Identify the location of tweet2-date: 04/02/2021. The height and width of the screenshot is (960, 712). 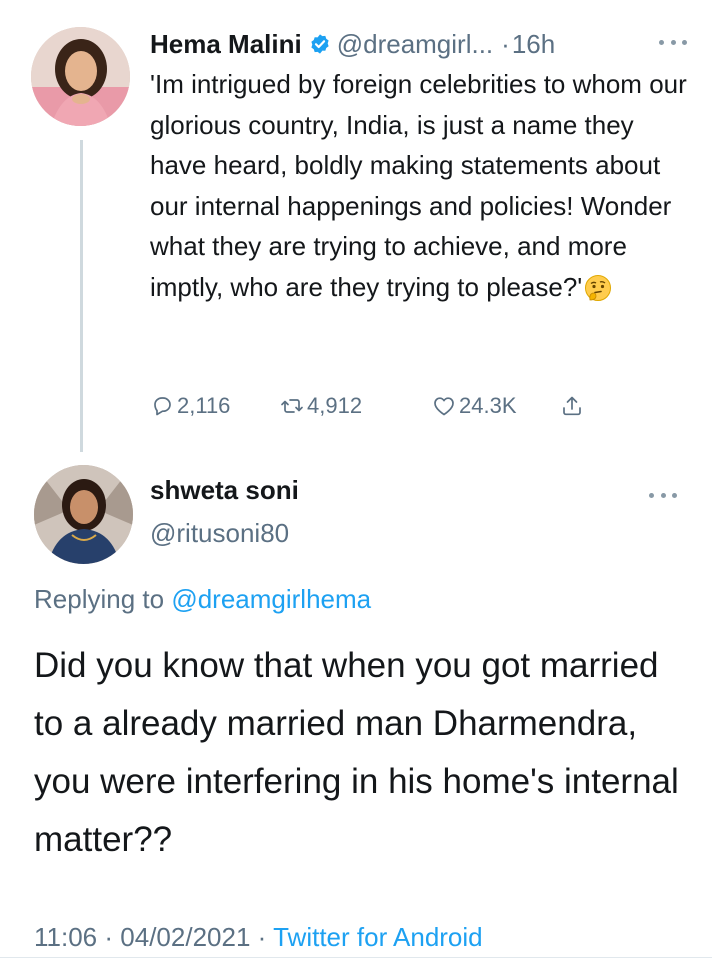
(185, 937).